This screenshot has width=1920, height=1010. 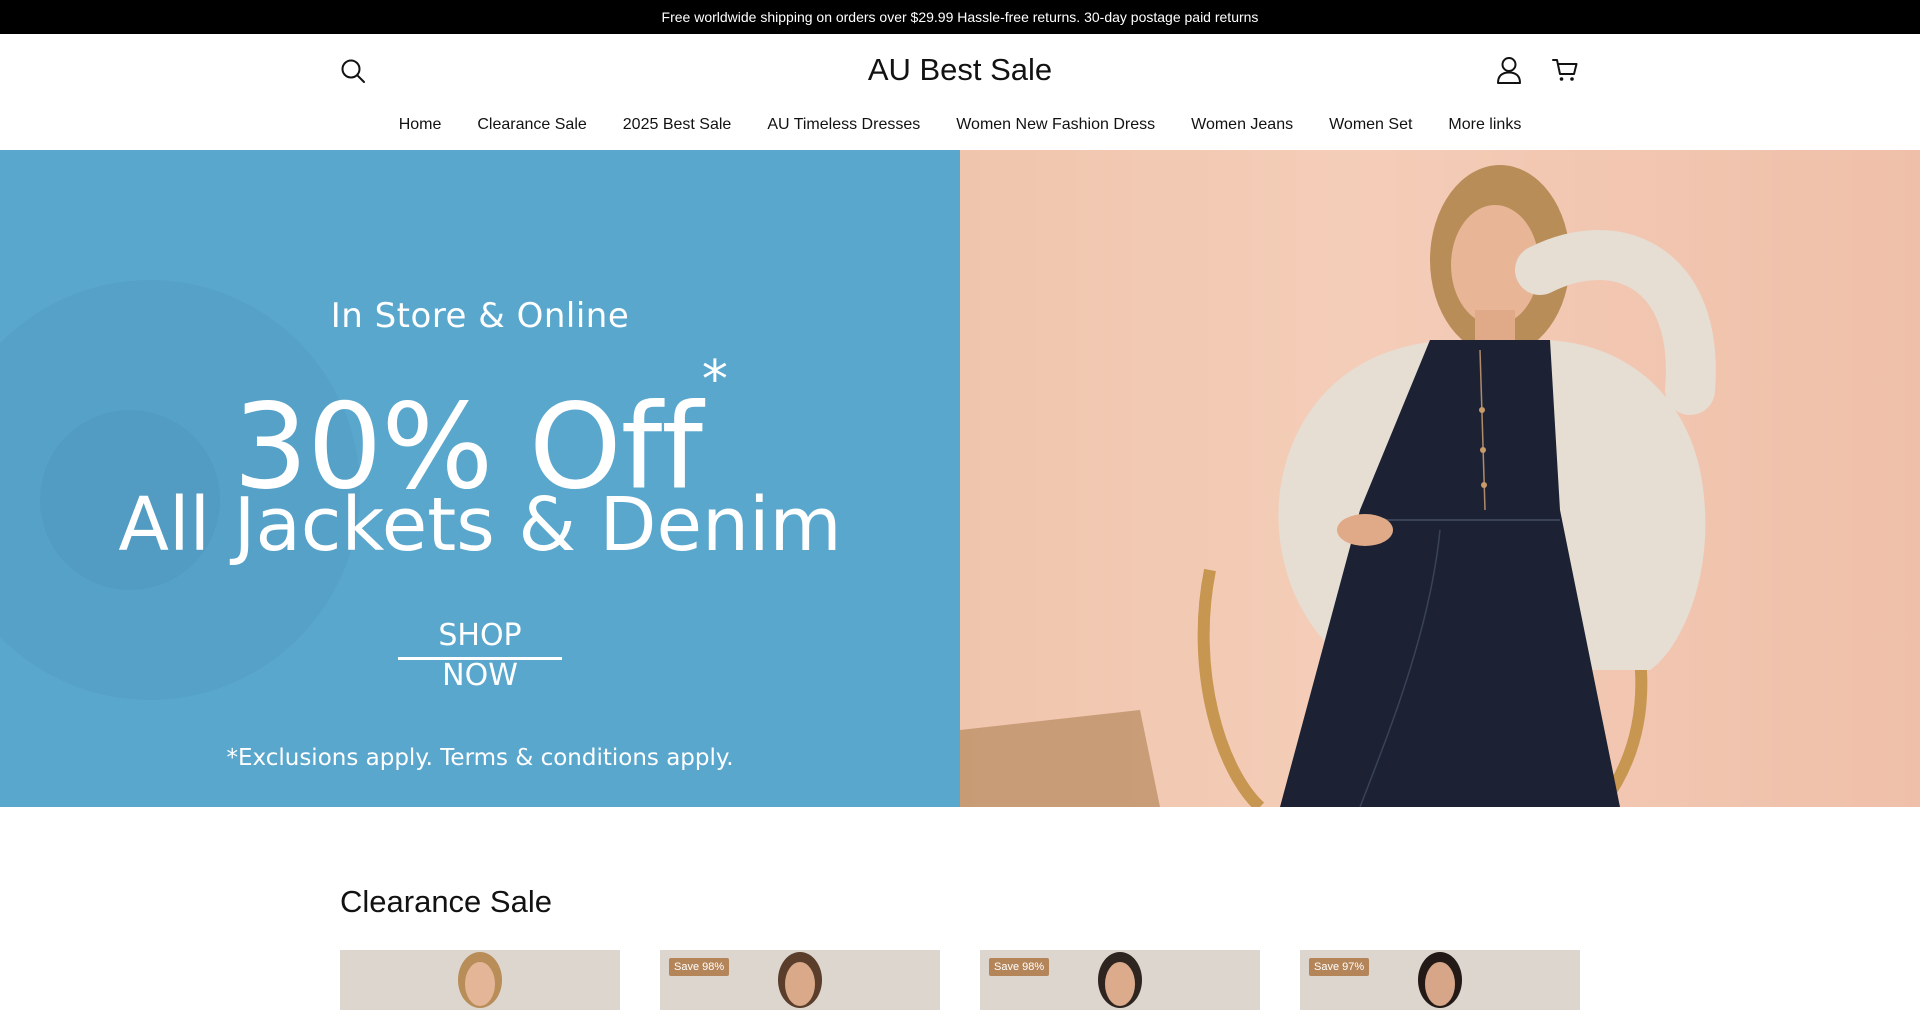 I want to click on hero-subtitle: All Jackets & Denim, so click(x=480, y=525).